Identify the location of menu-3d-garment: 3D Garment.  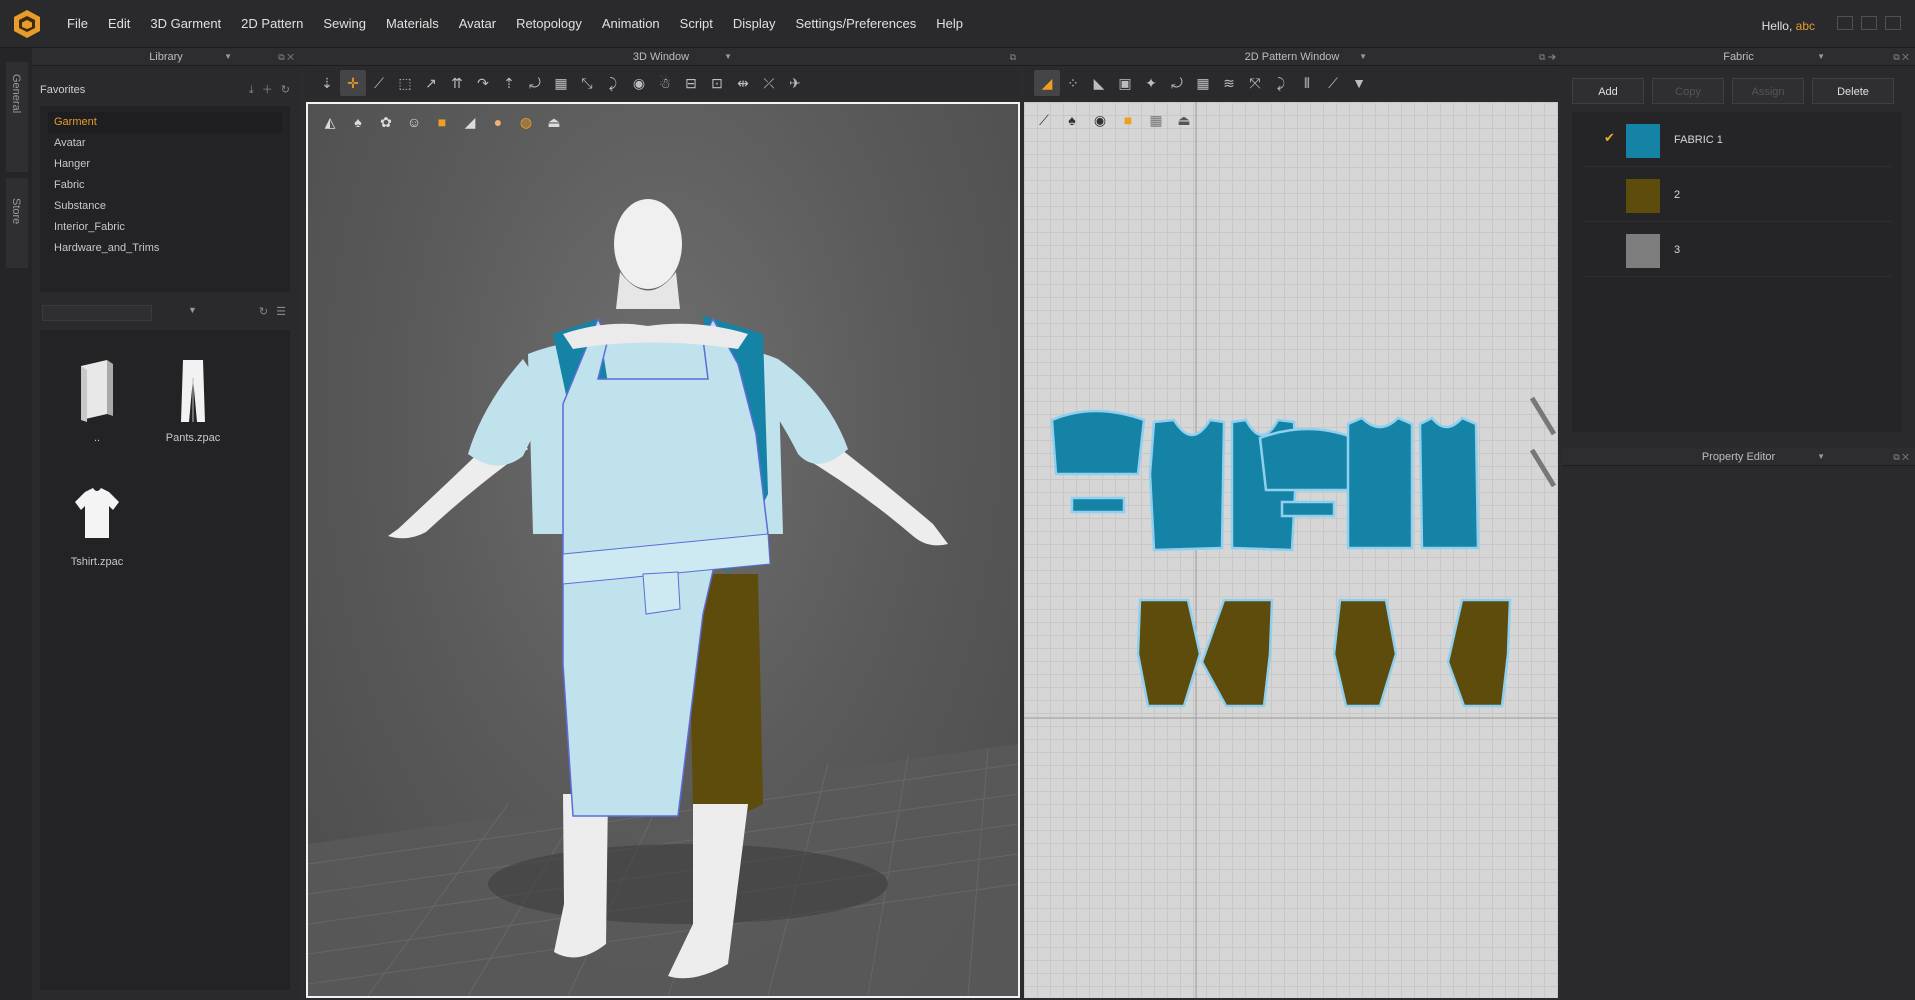
(185, 24).